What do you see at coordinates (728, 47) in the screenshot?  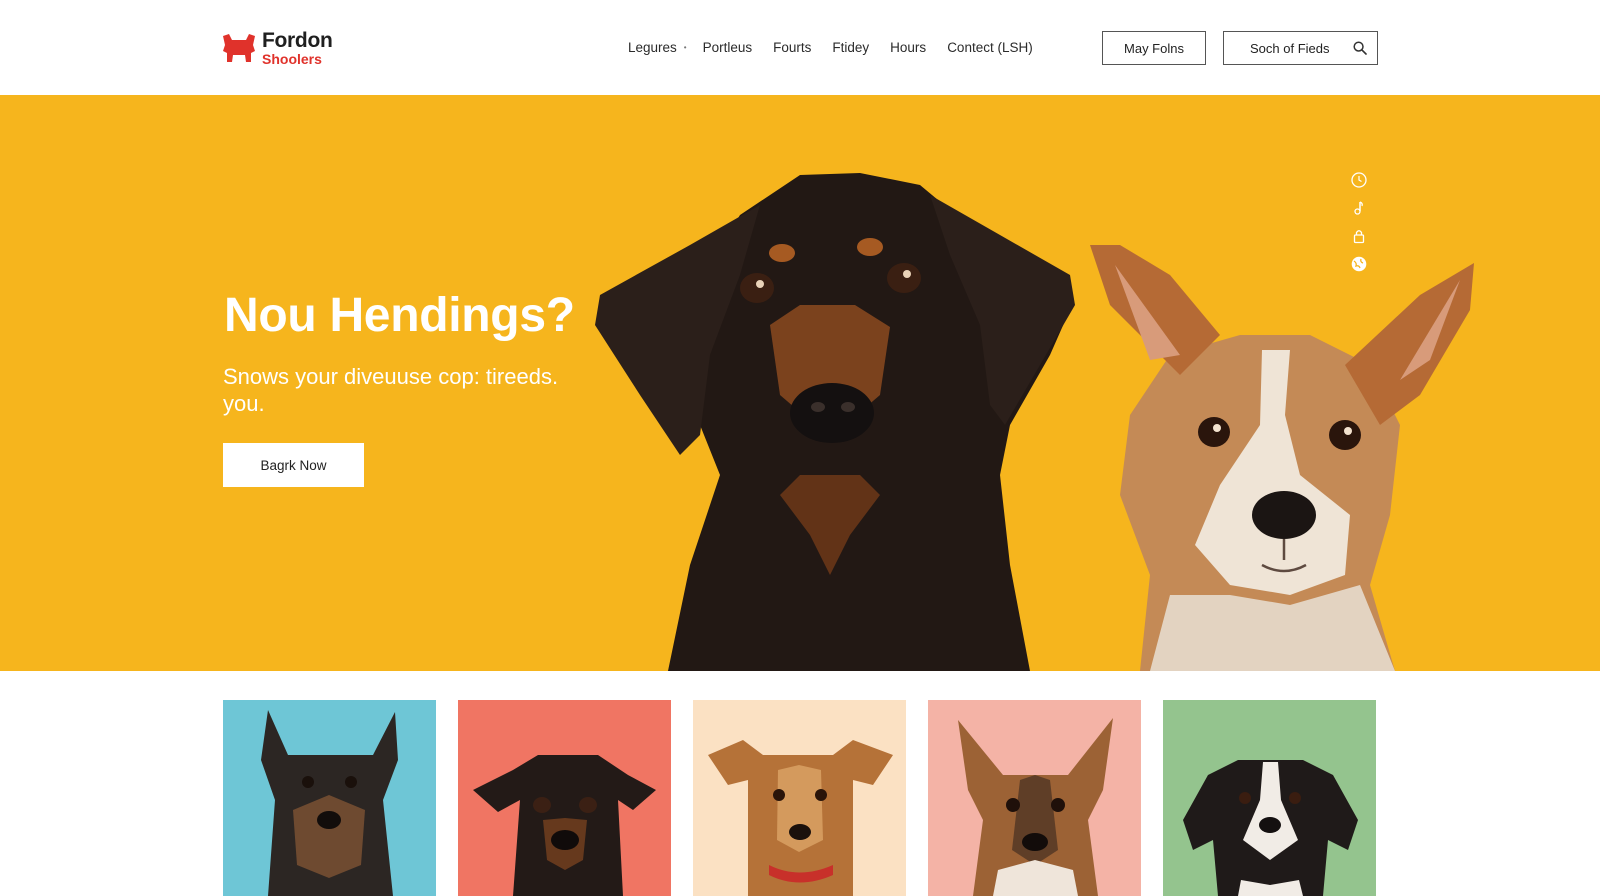 I see `nav-item-portleus: Portleus` at bounding box center [728, 47].